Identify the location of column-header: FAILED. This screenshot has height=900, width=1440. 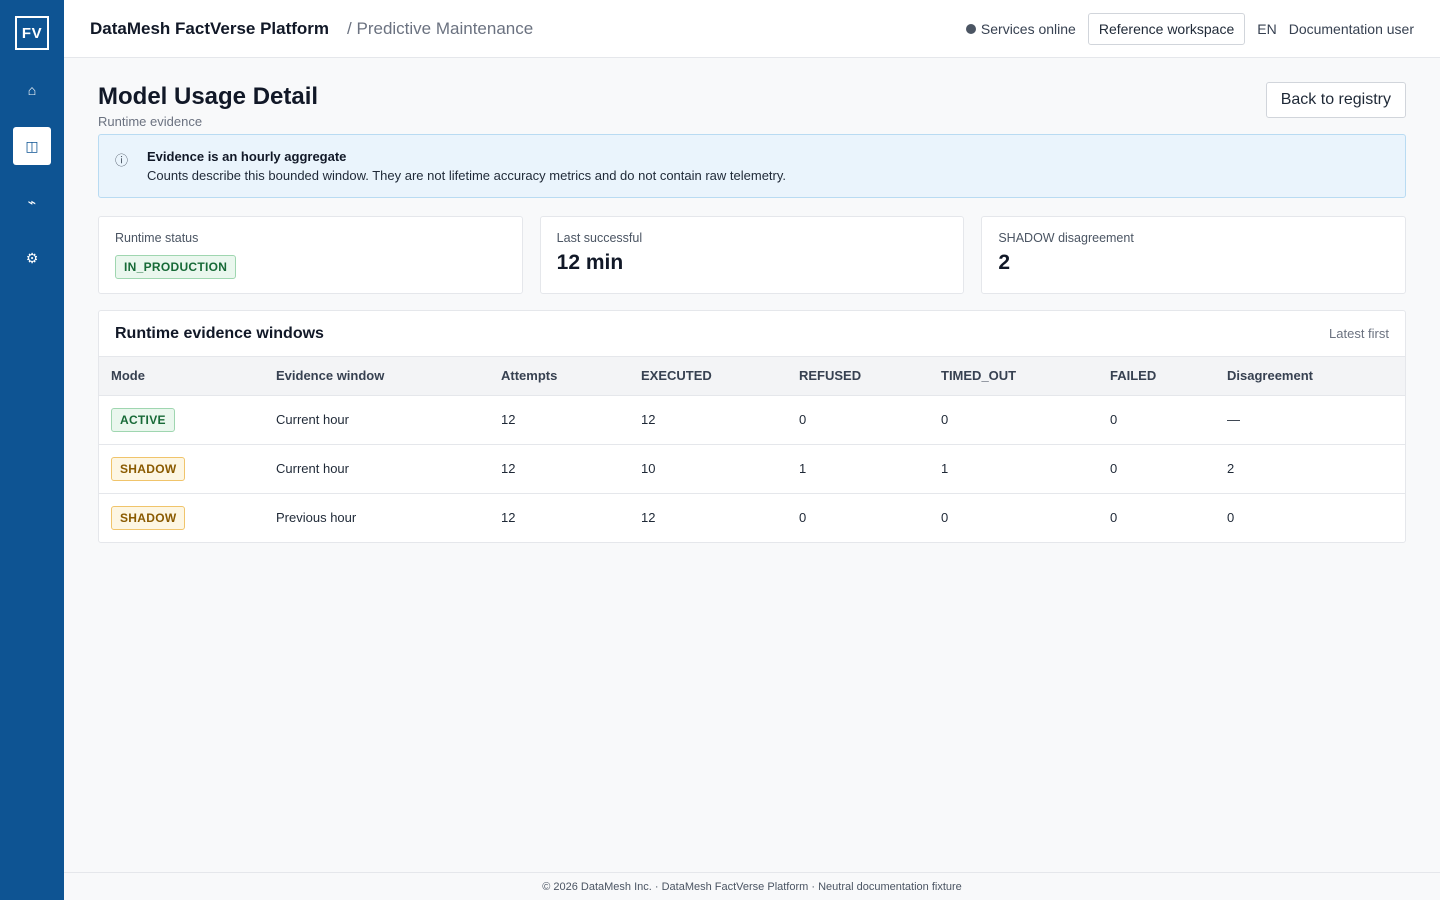
(1156, 376).